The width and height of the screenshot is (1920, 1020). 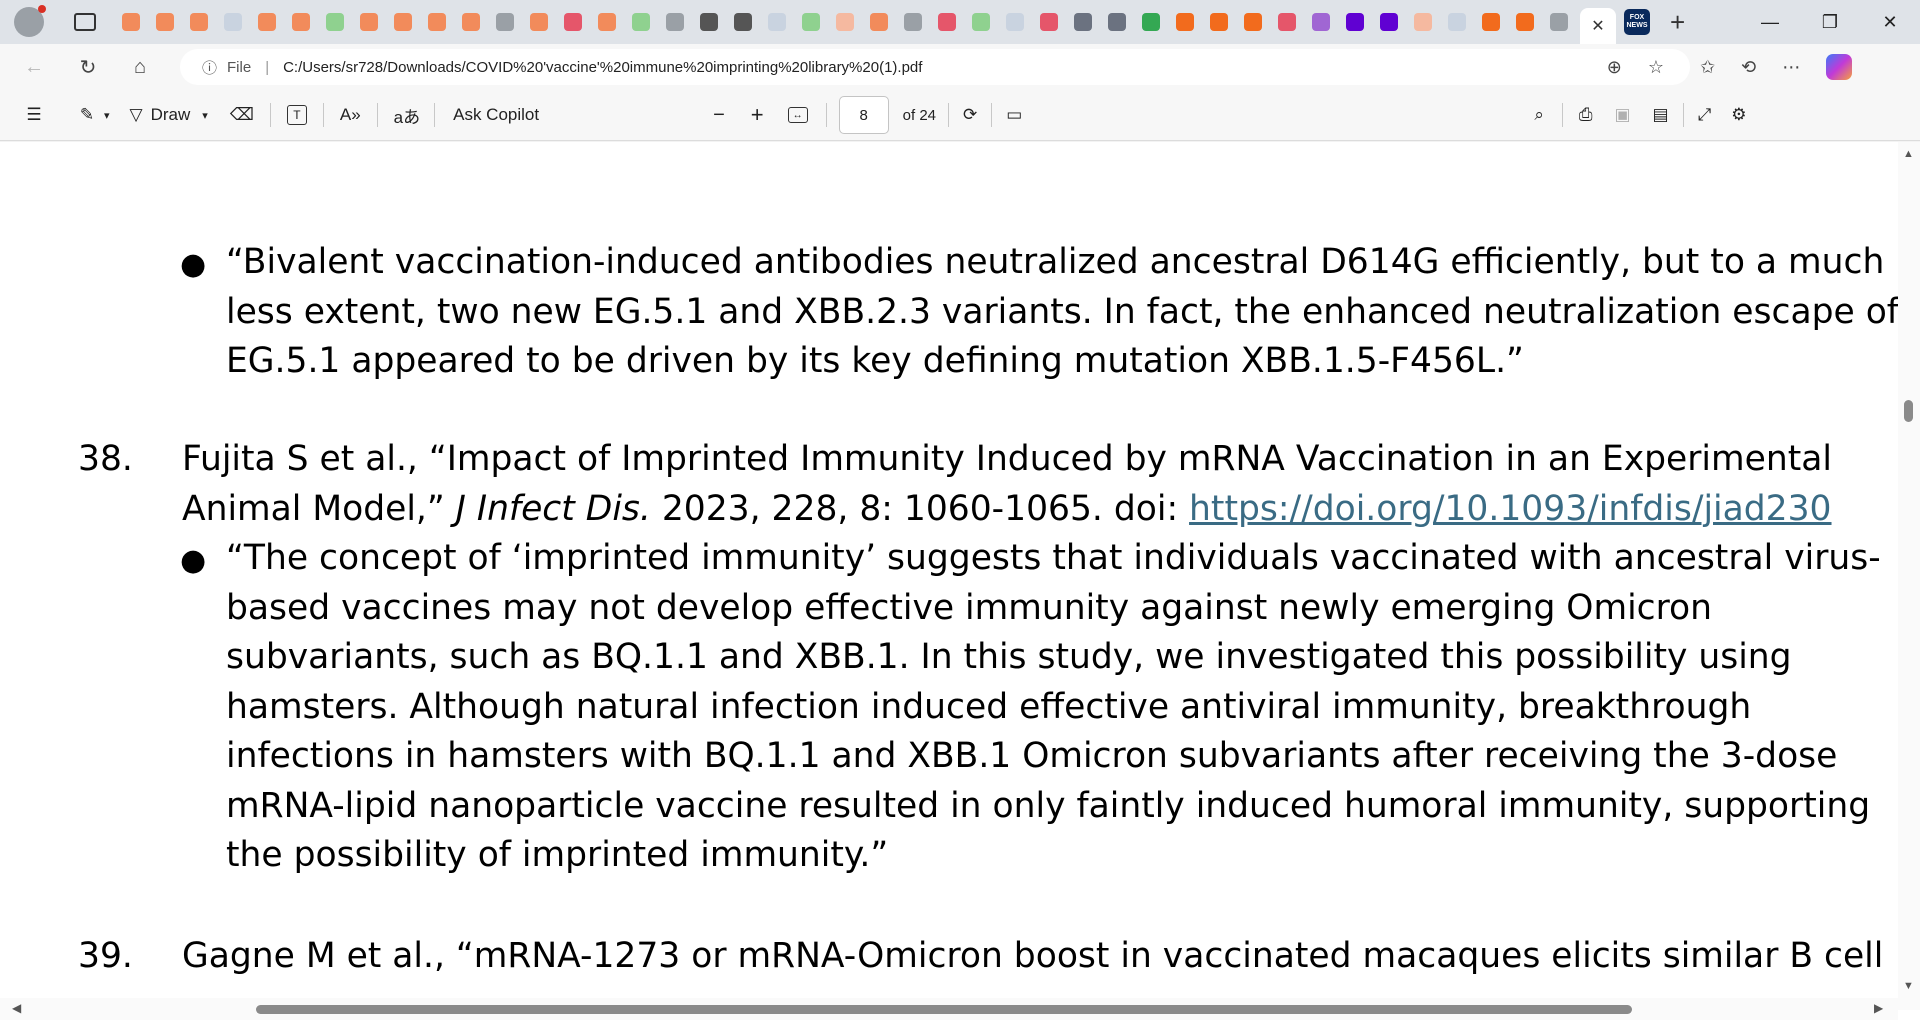 What do you see at coordinates (209, 67) in the screenshot?
I see `site-info-icon: ⓘ` at bounding box center [209, 67].